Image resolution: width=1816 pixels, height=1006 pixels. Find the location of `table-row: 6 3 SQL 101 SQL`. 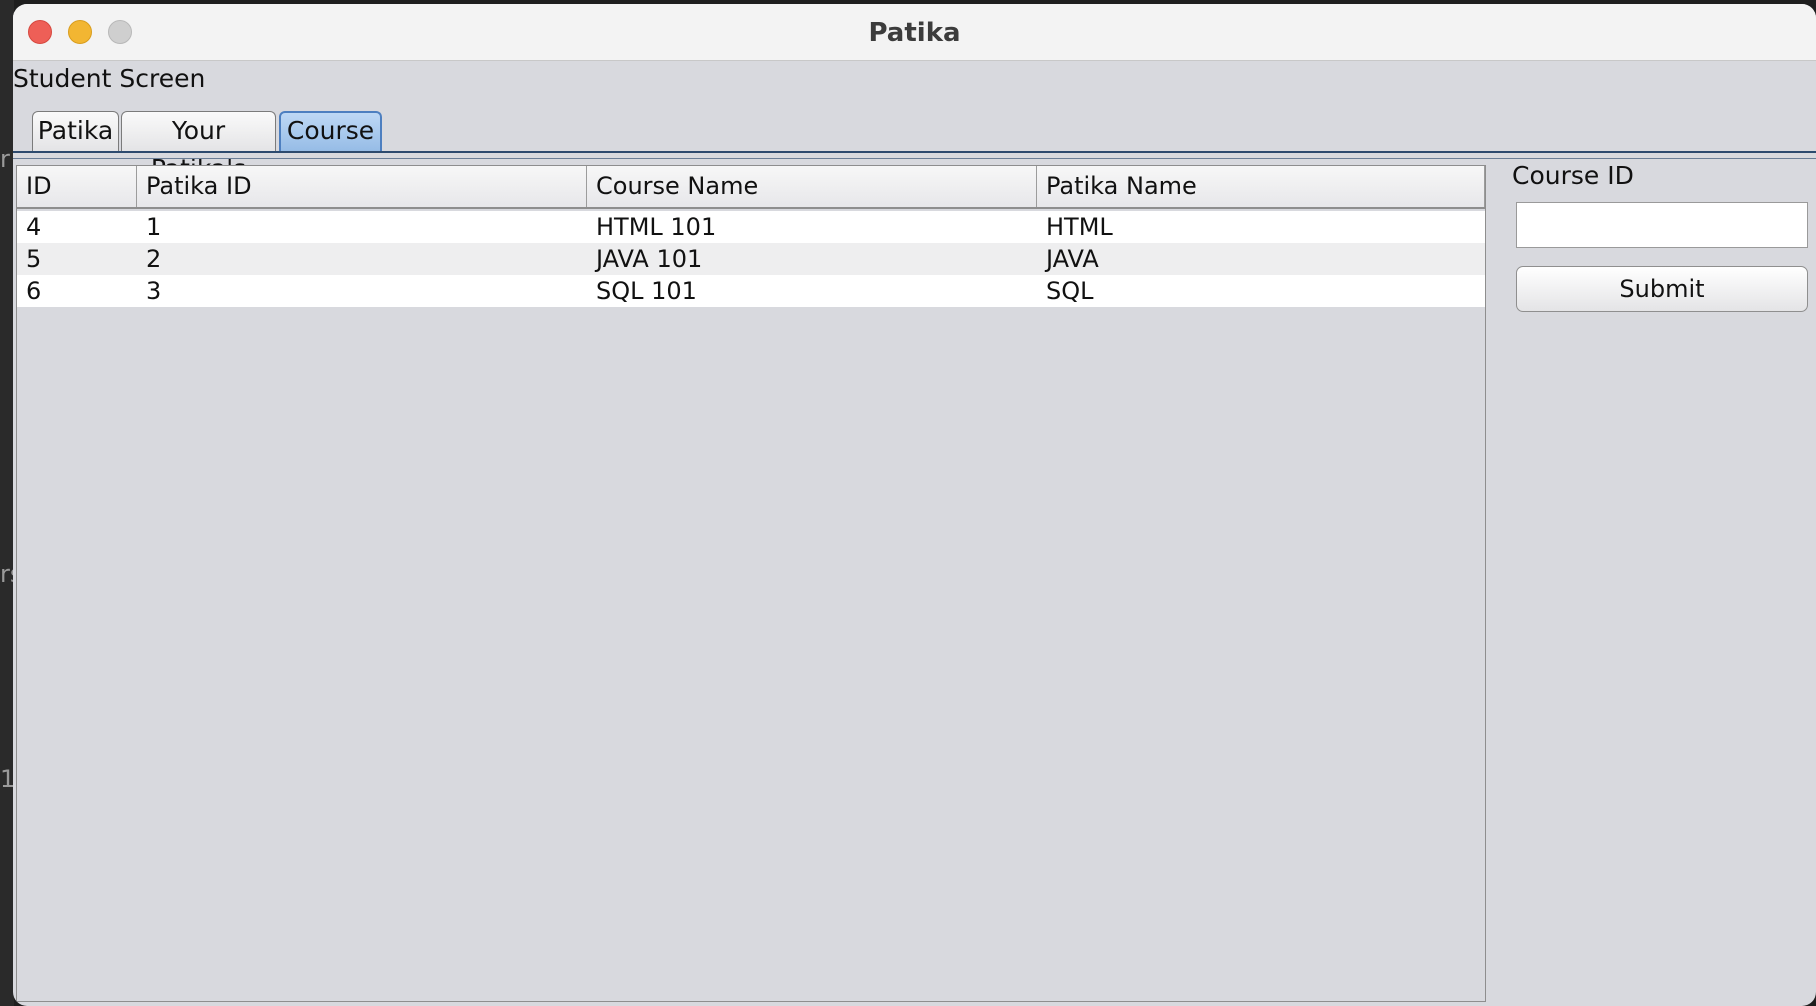

table-row: 6 3 SQL 101 SQL is located at coordinates (751, 291).